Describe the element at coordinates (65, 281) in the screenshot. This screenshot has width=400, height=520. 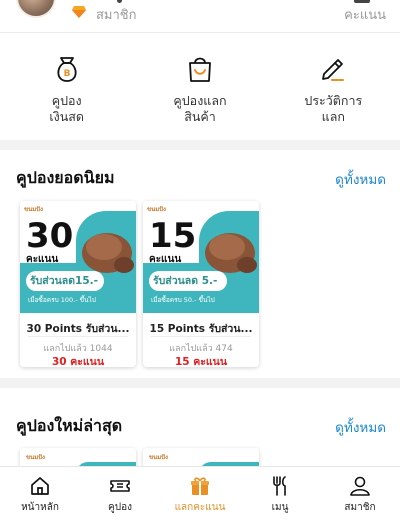
I see `coupon-discount: รับส่วนลด15.-` at that location.